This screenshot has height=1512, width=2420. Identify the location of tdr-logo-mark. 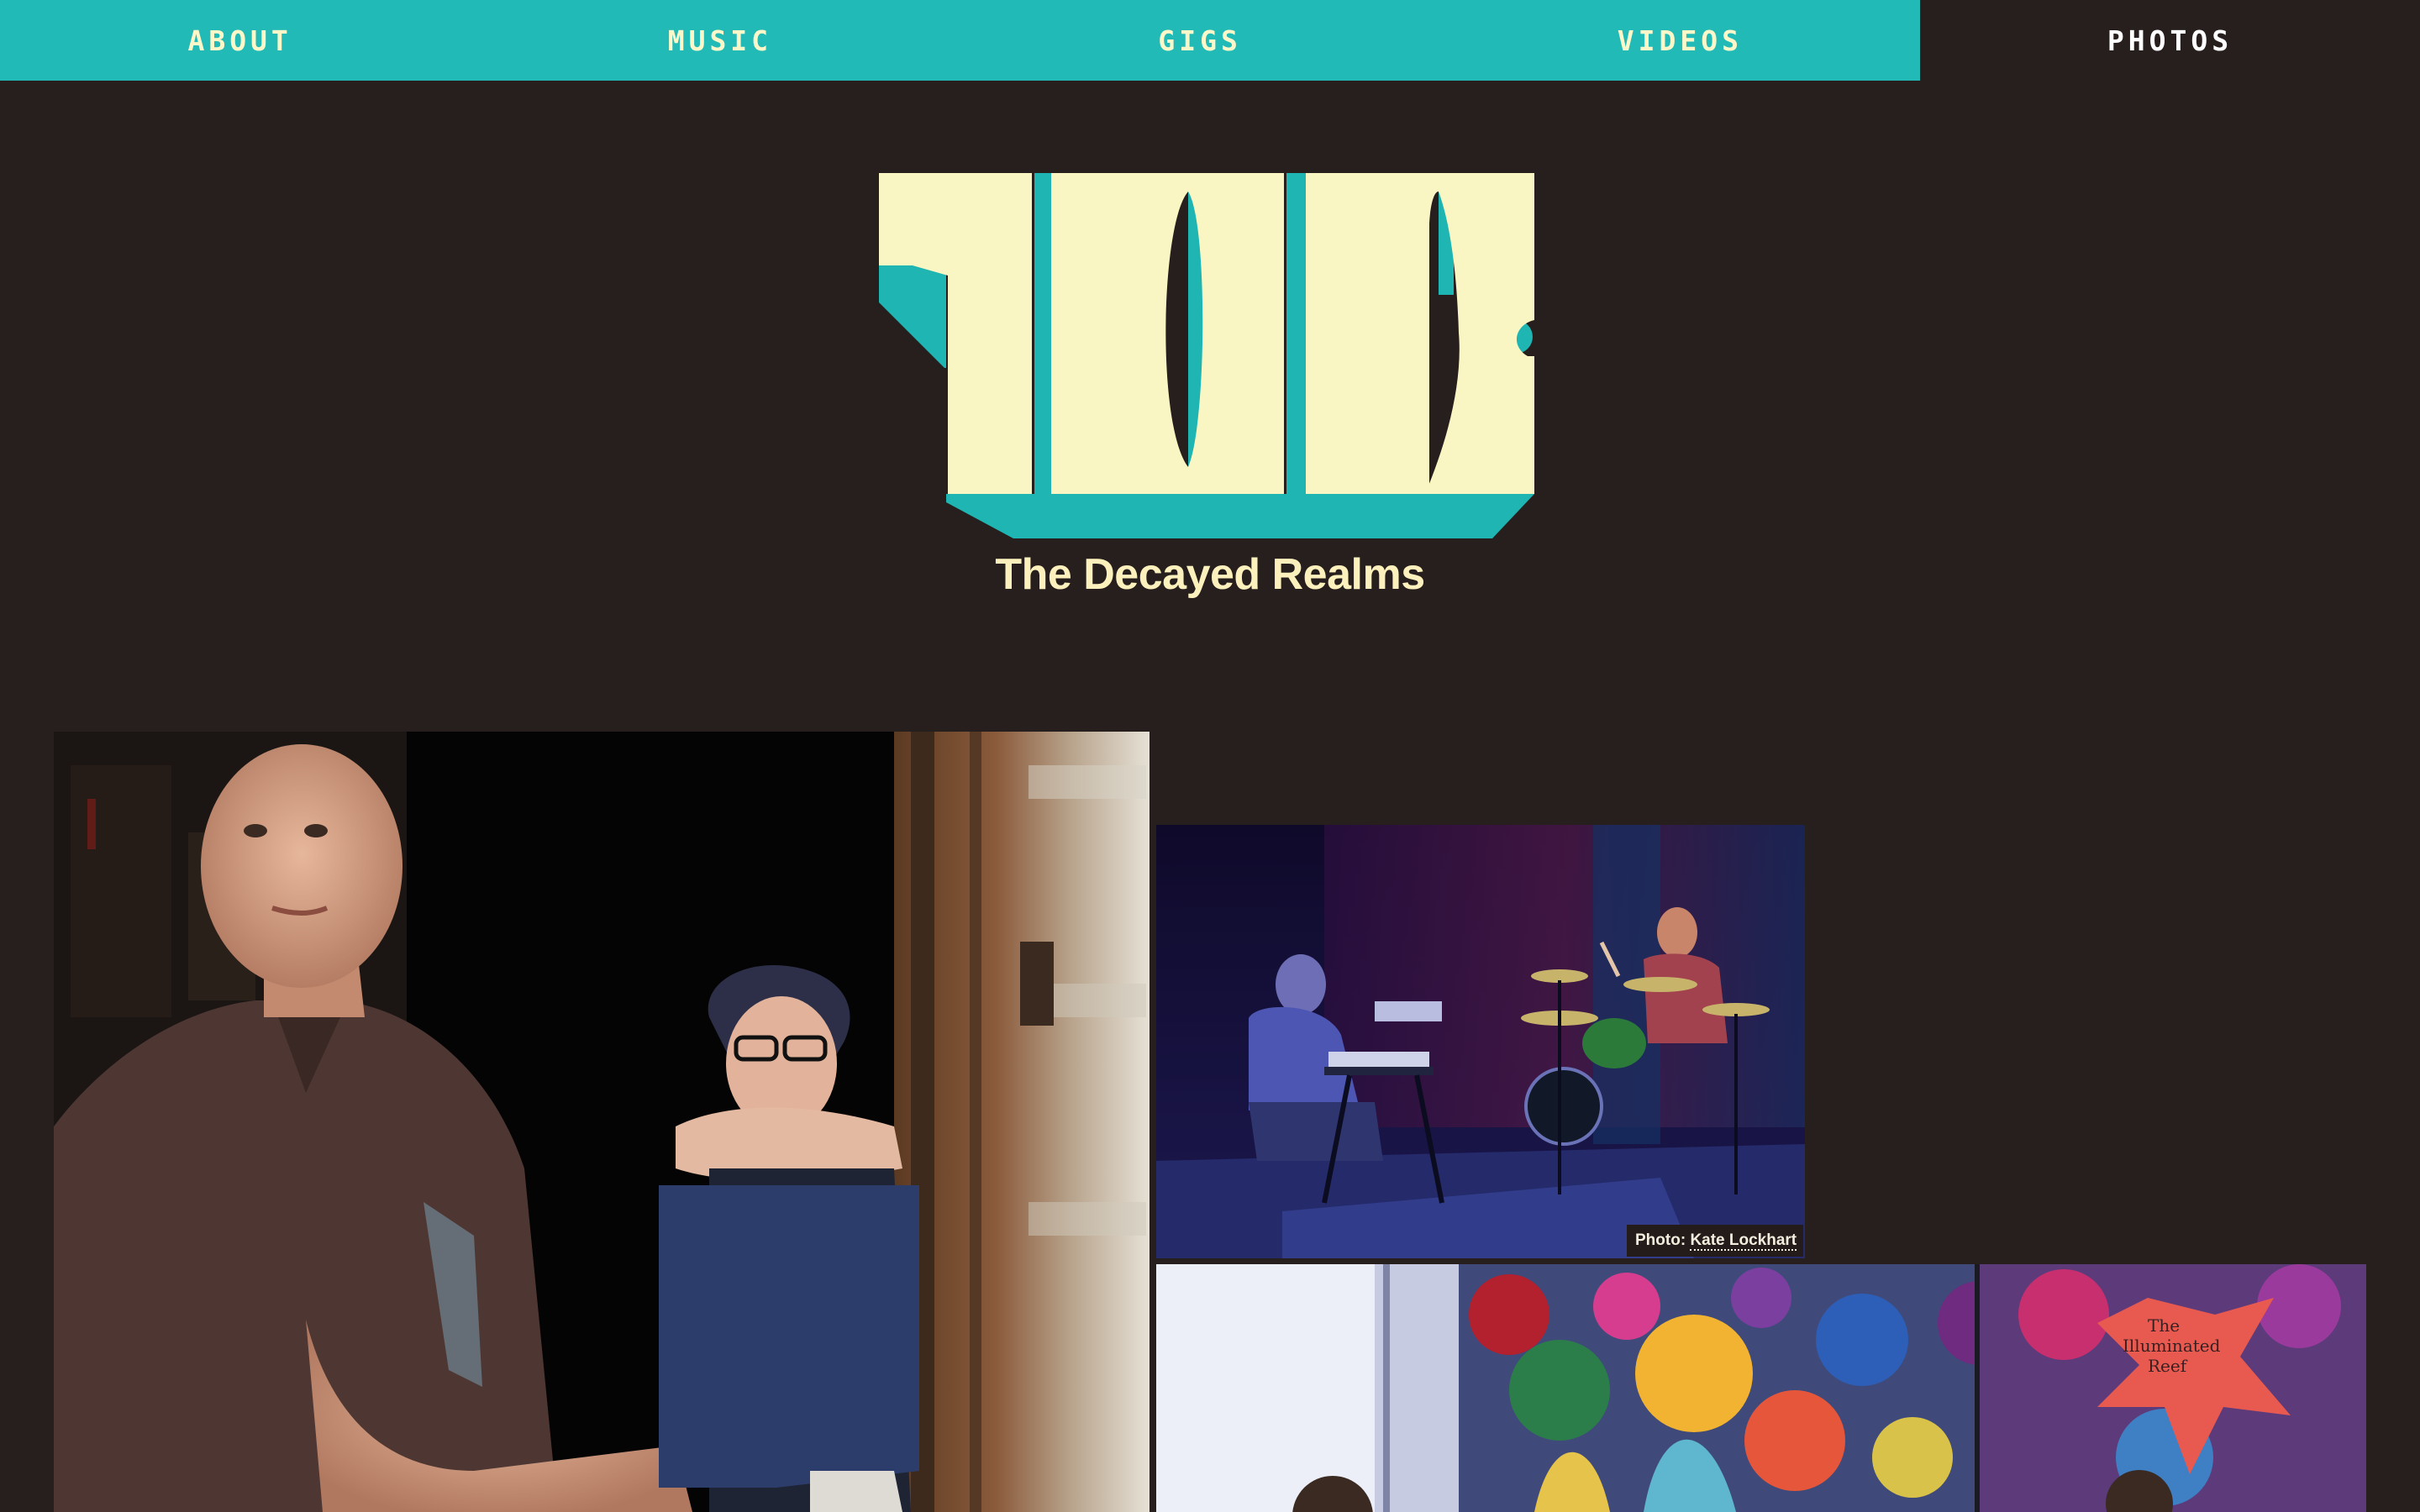
(1206, 355).